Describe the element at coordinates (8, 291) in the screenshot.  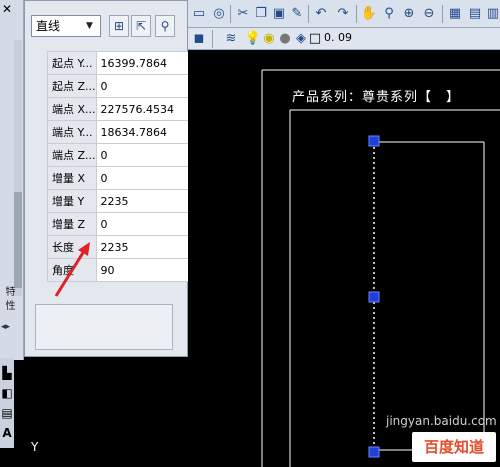
I see `palette-title-char: 特` at that location.